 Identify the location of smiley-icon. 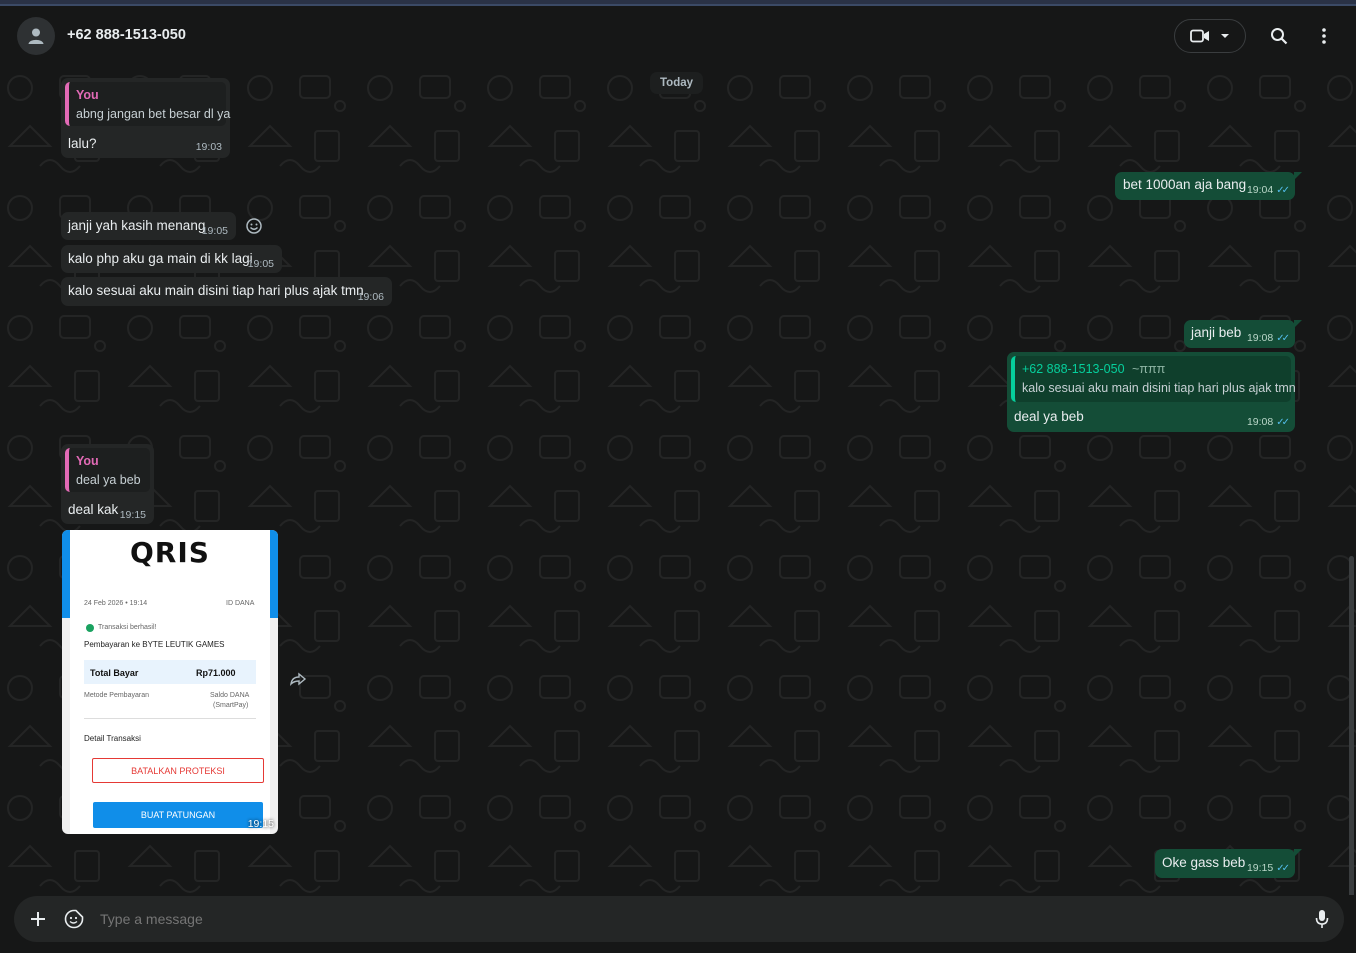
(254, 226).